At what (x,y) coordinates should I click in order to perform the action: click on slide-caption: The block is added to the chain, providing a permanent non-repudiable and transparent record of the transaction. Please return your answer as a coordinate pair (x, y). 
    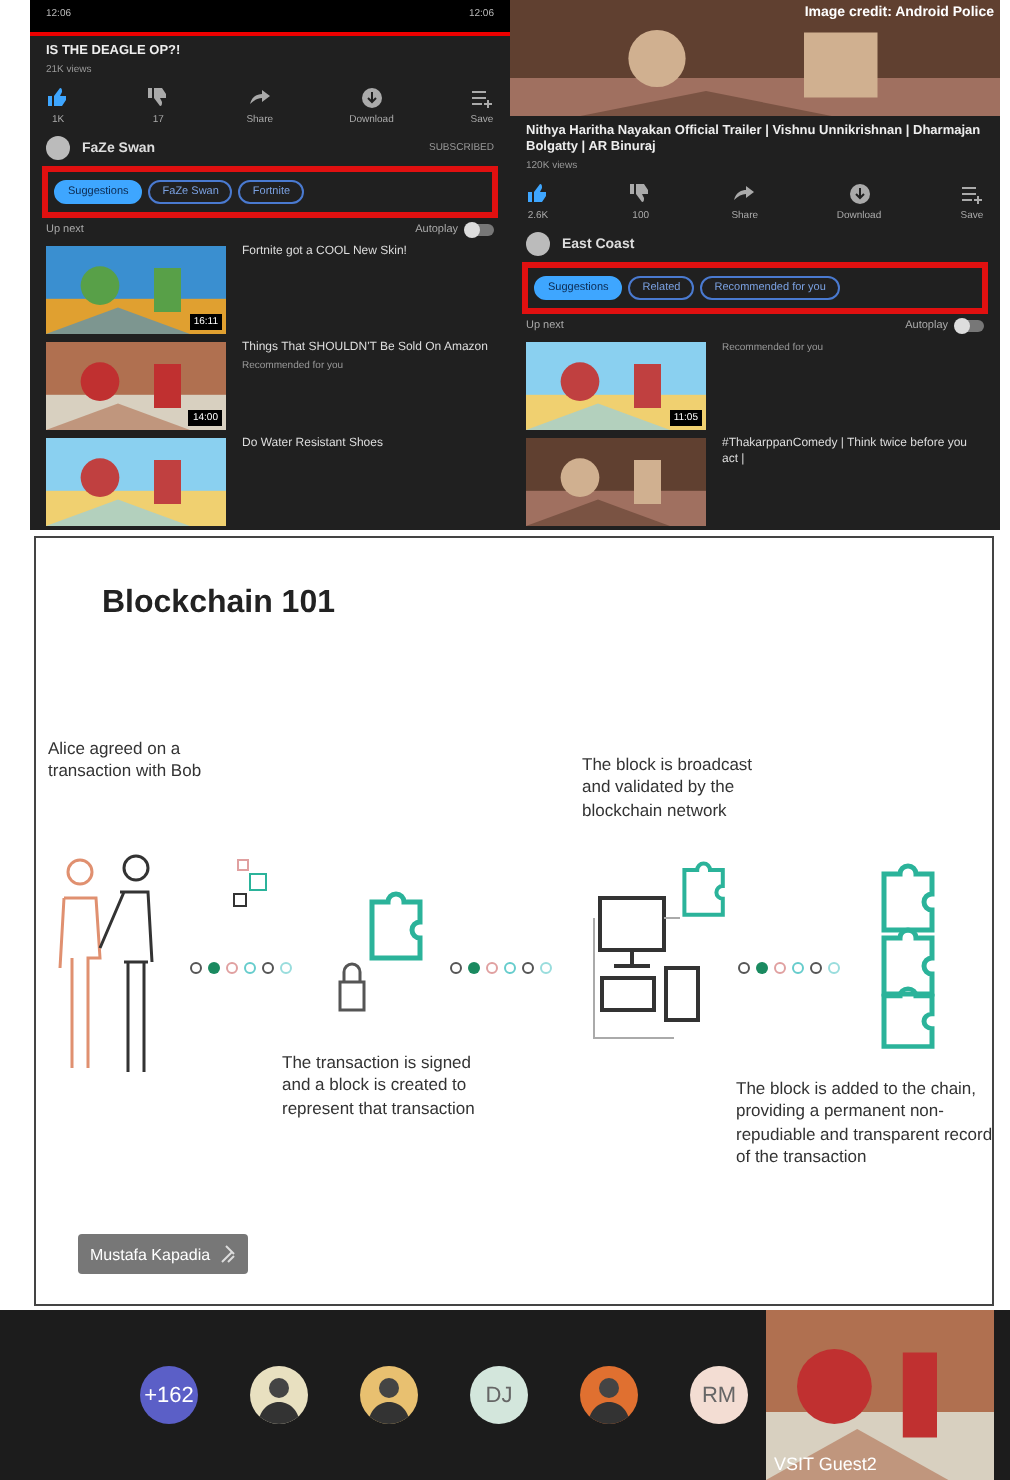
    Looking at the image, I should click on (865, 1124).